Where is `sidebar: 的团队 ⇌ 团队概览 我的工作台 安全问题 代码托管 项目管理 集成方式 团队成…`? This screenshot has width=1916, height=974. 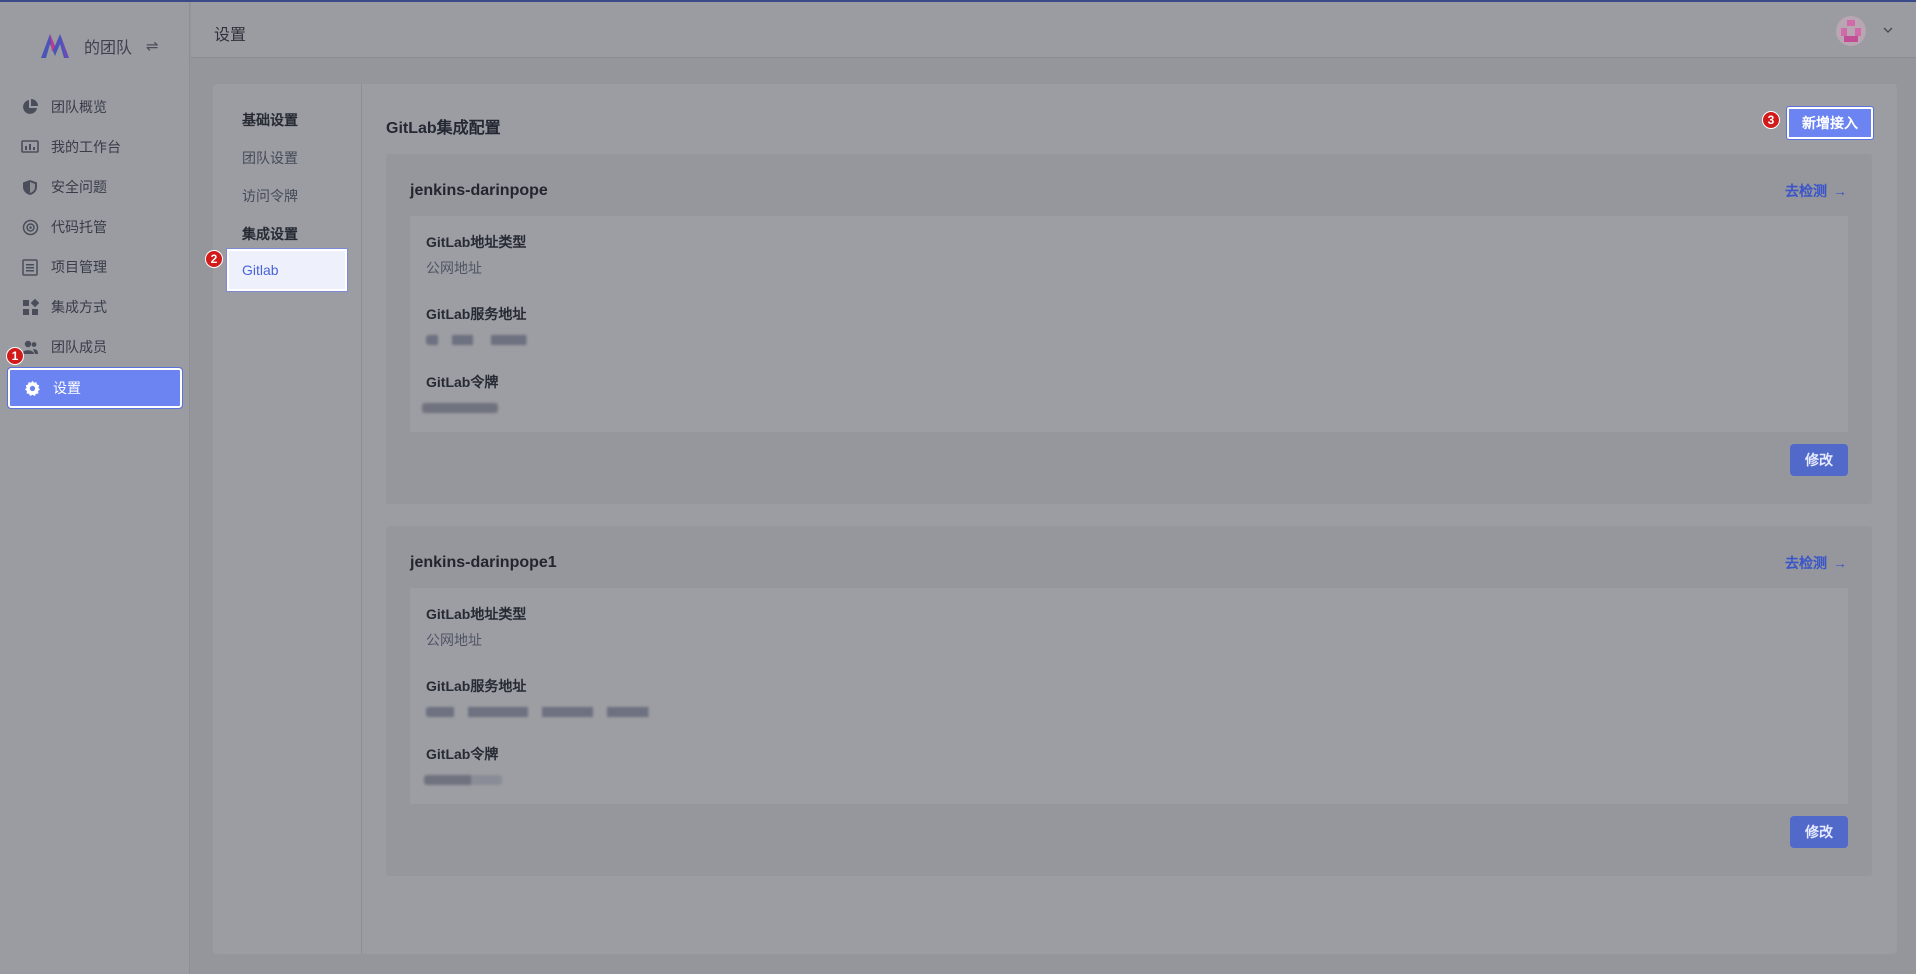
sidebar: 的团队 ⇌ 团队概览 我的工作台 安全问题 代码托管 项目管理 集成方式 团队成… is located at coordinates (95, 488).